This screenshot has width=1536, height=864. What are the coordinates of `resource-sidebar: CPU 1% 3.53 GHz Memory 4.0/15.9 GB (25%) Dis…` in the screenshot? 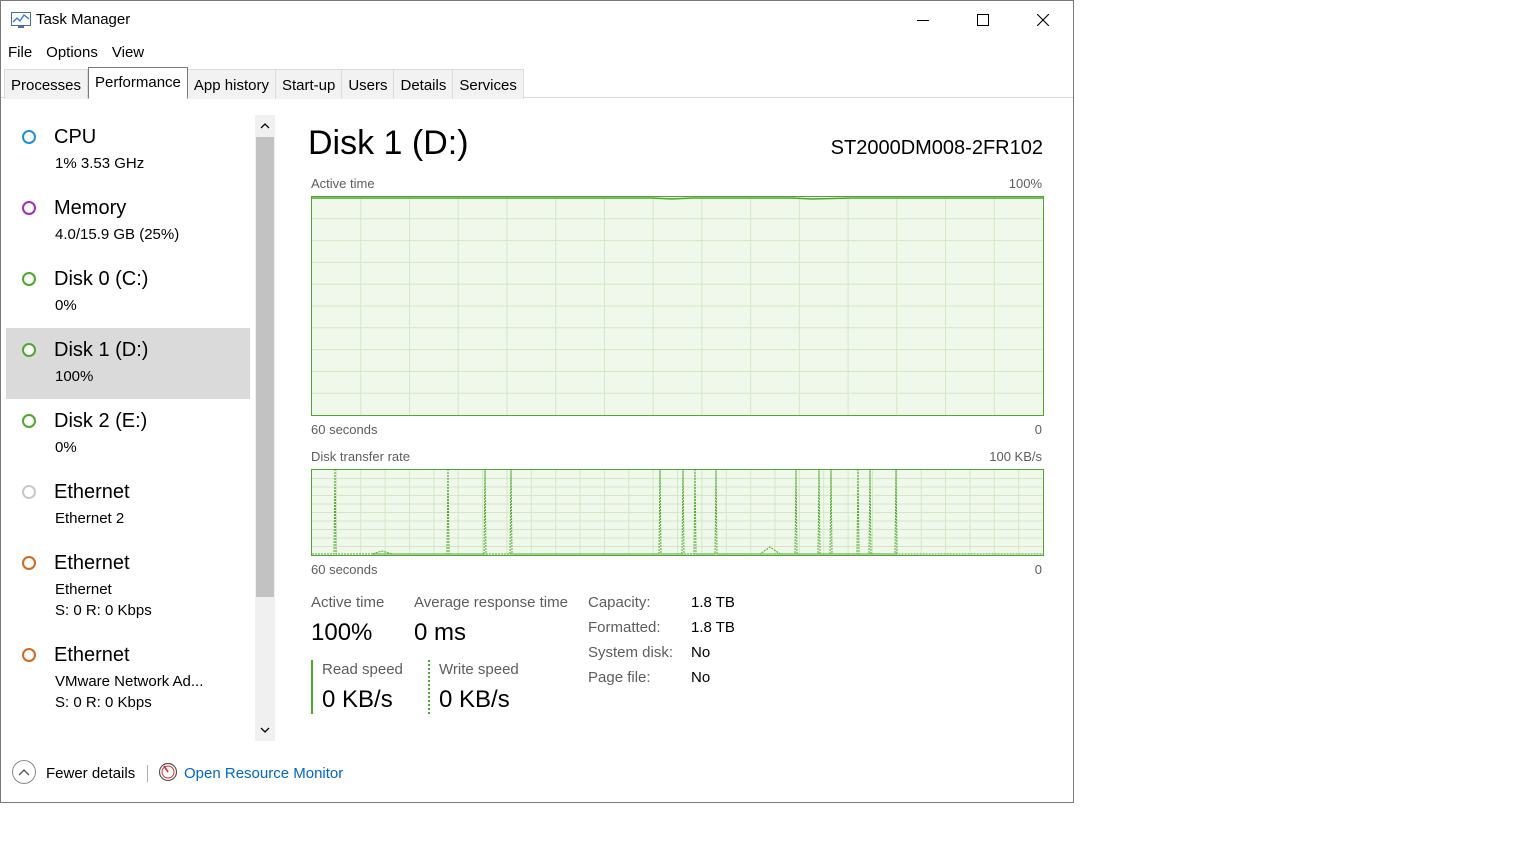 It's located at (128, 428).